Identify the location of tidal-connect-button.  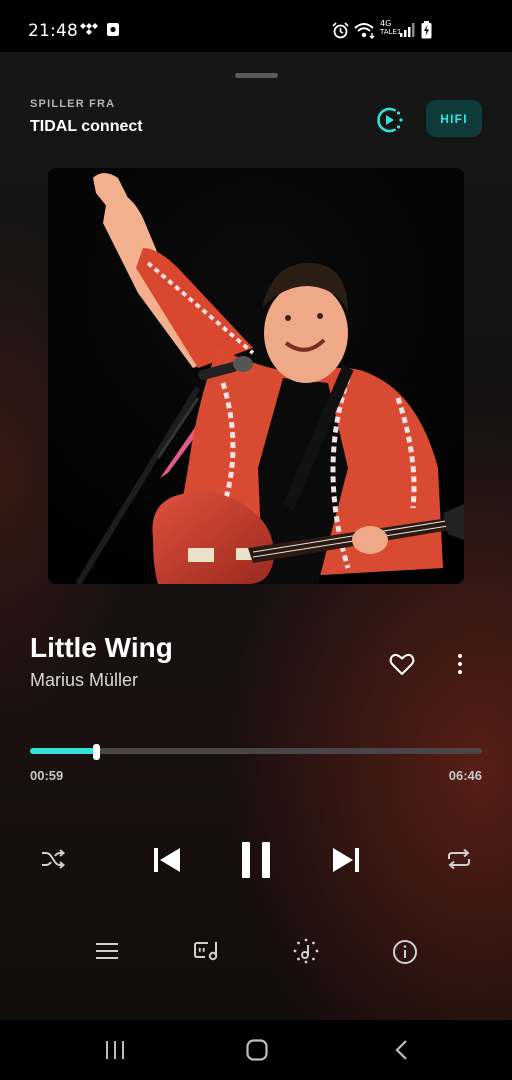
(390, 120).